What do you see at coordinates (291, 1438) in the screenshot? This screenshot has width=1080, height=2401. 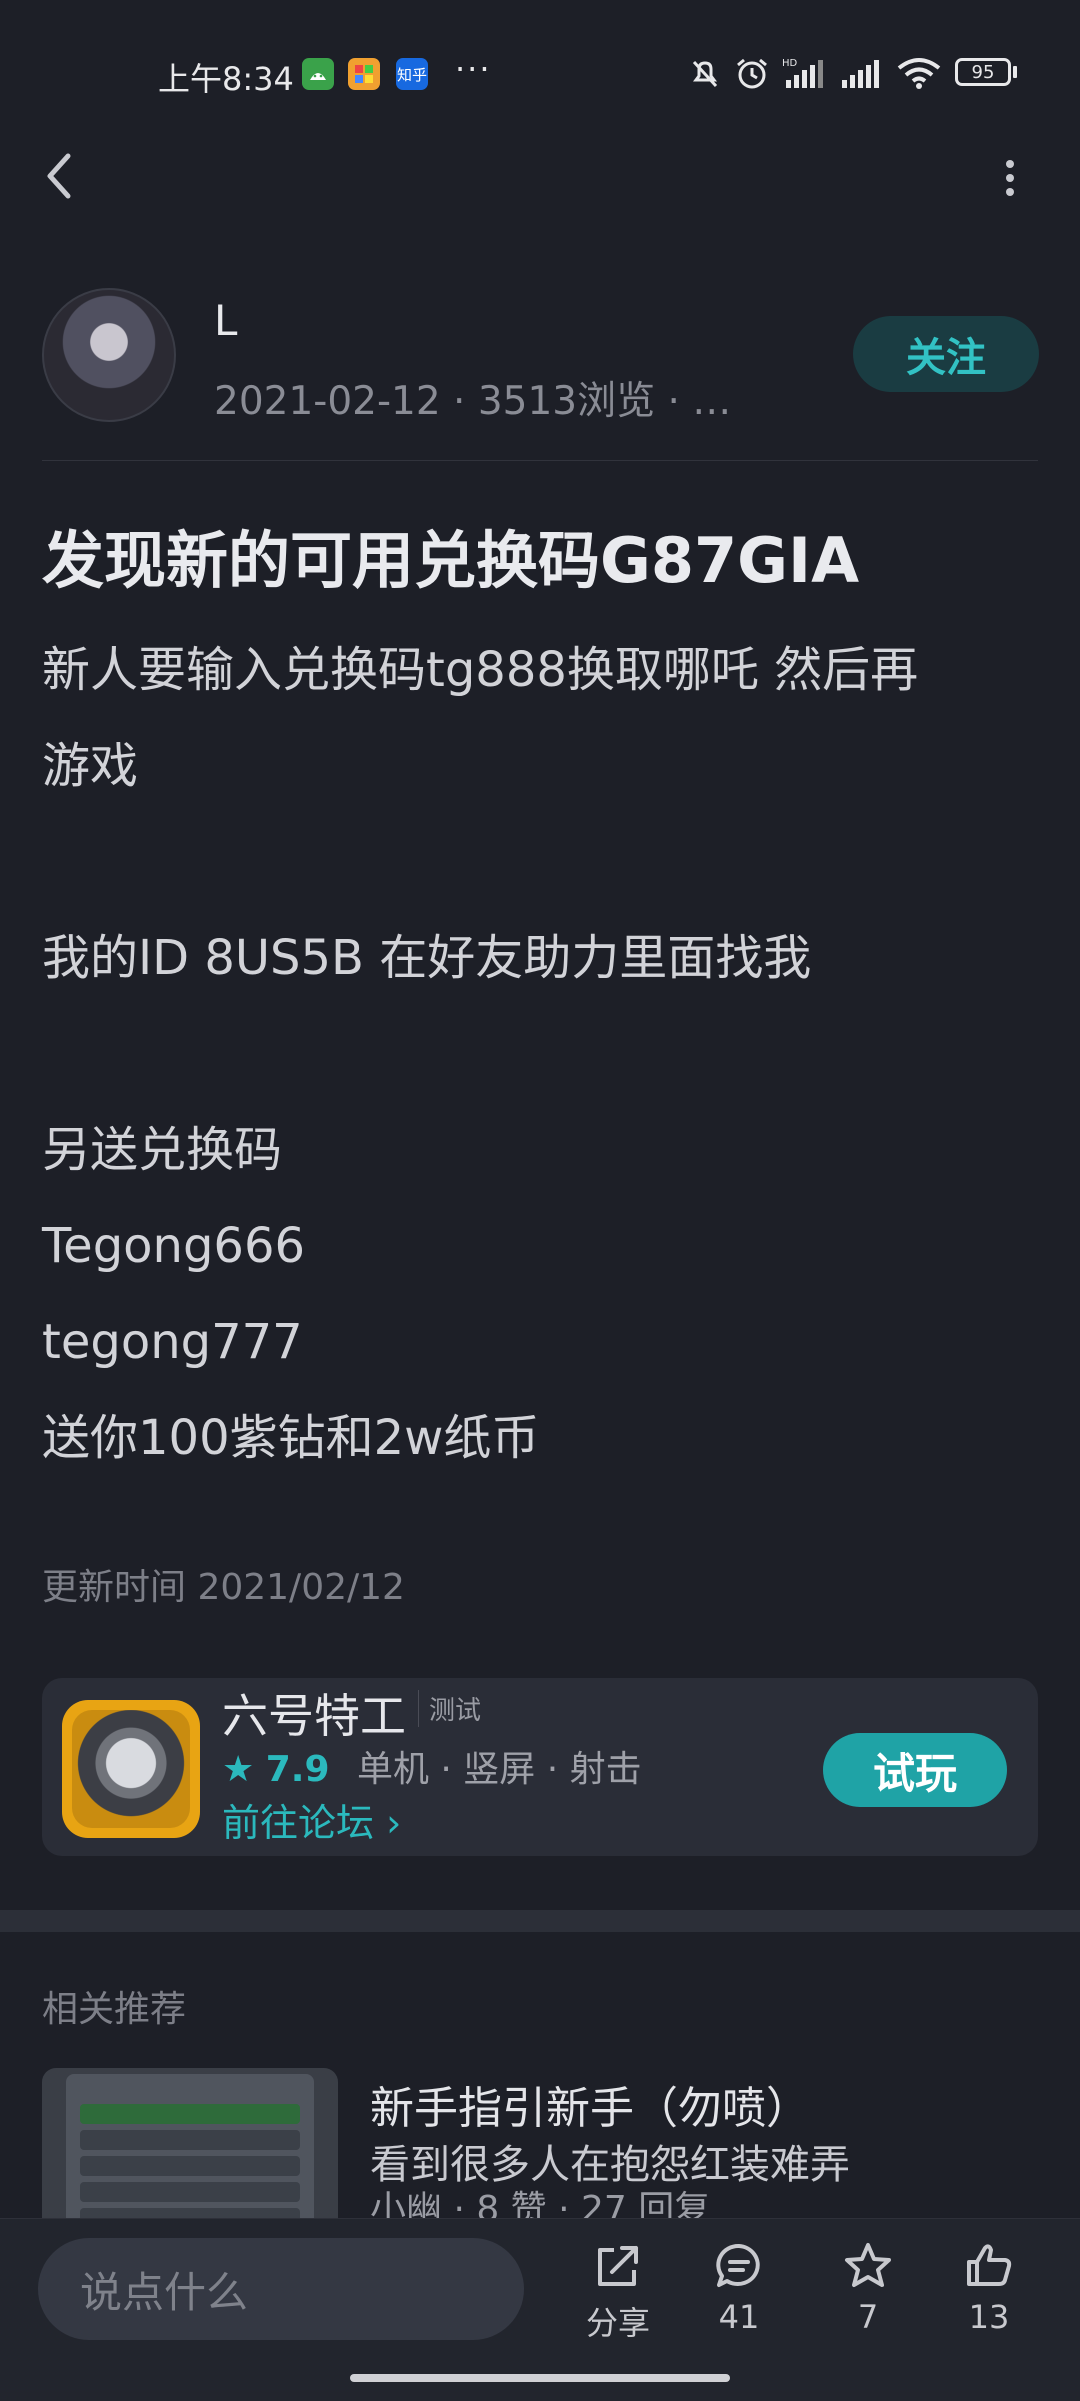 I see `post-body-line: 送你100紫钻和2w纸币` at bounding box center [291, 1438].